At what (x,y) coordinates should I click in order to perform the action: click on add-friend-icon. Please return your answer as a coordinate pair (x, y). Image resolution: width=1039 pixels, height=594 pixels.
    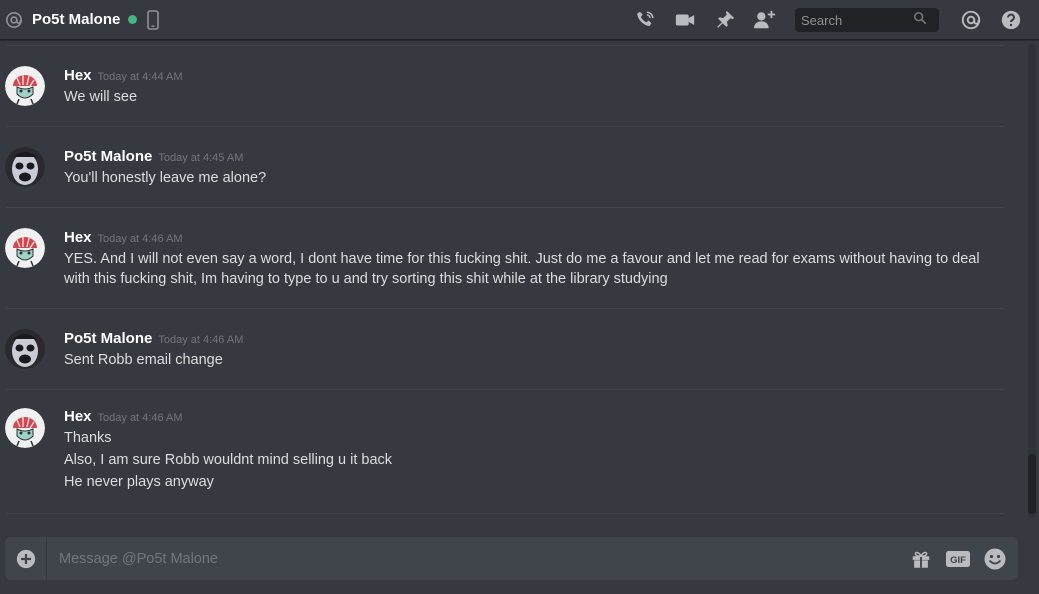
    Looking at the image, I should click on (765, 20).